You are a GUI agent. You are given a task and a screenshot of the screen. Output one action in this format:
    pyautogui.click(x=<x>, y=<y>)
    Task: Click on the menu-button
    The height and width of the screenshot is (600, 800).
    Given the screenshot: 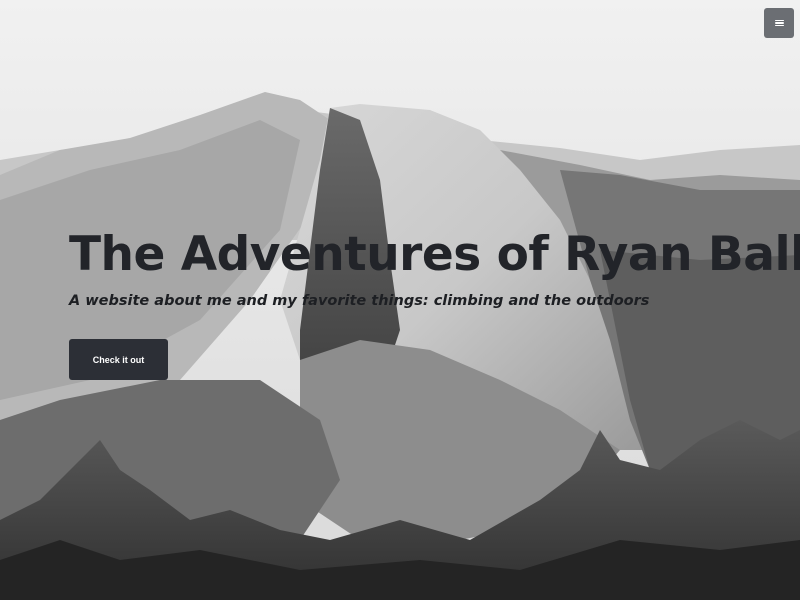 What is the action you would take?
    pyautogui.click(x=779, y=23)
    